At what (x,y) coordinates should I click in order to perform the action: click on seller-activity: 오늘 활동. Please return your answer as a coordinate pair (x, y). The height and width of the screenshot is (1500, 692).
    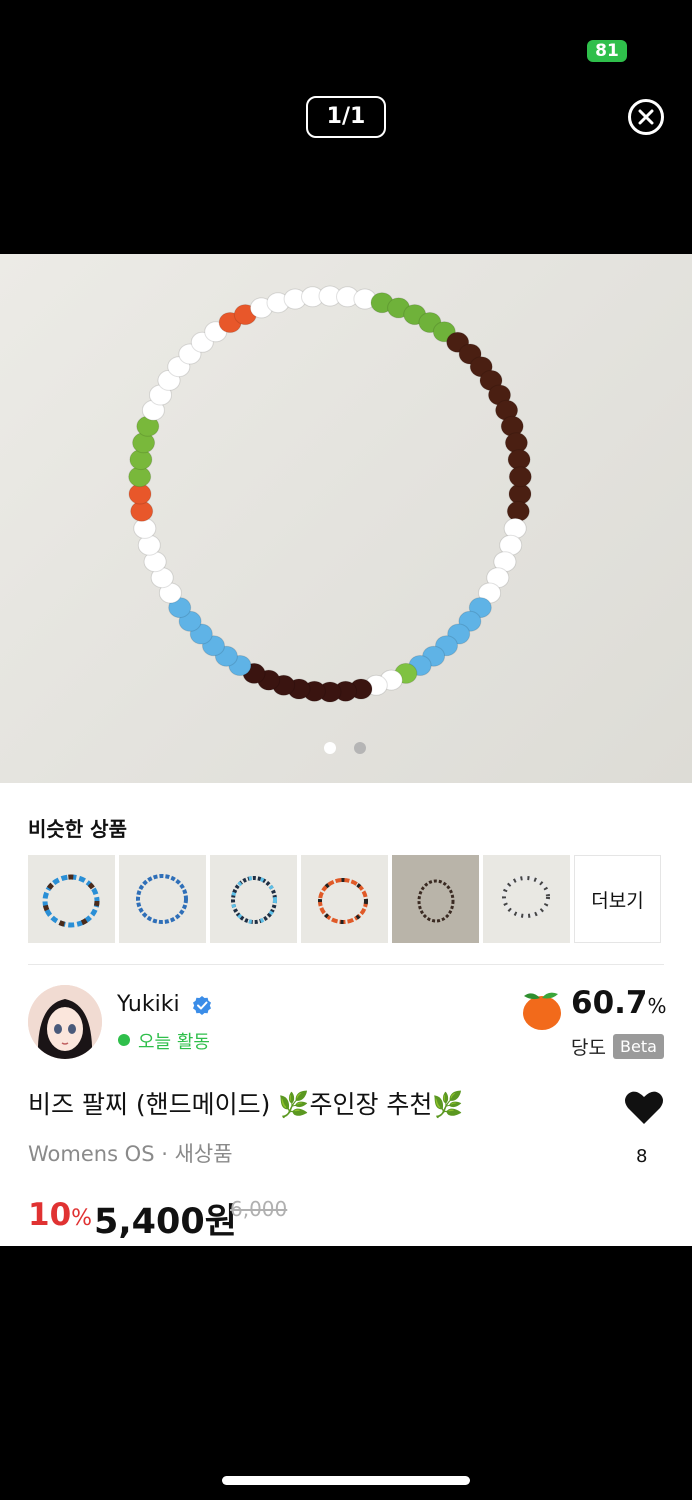
    Looking at the image, I should click on (174, 1042).